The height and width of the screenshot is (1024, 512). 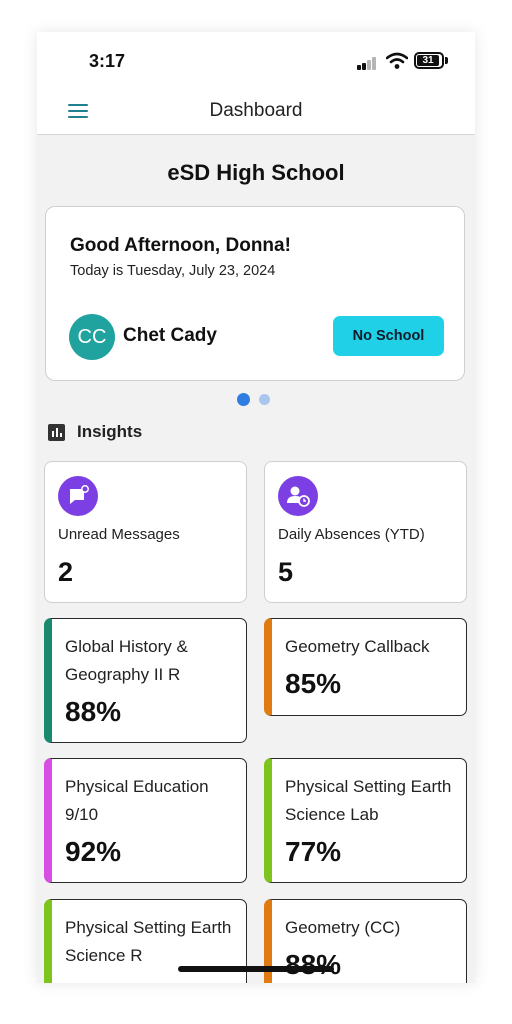 I want to click on course-name: Global History & Geography II R, so click(x=126, y=660).